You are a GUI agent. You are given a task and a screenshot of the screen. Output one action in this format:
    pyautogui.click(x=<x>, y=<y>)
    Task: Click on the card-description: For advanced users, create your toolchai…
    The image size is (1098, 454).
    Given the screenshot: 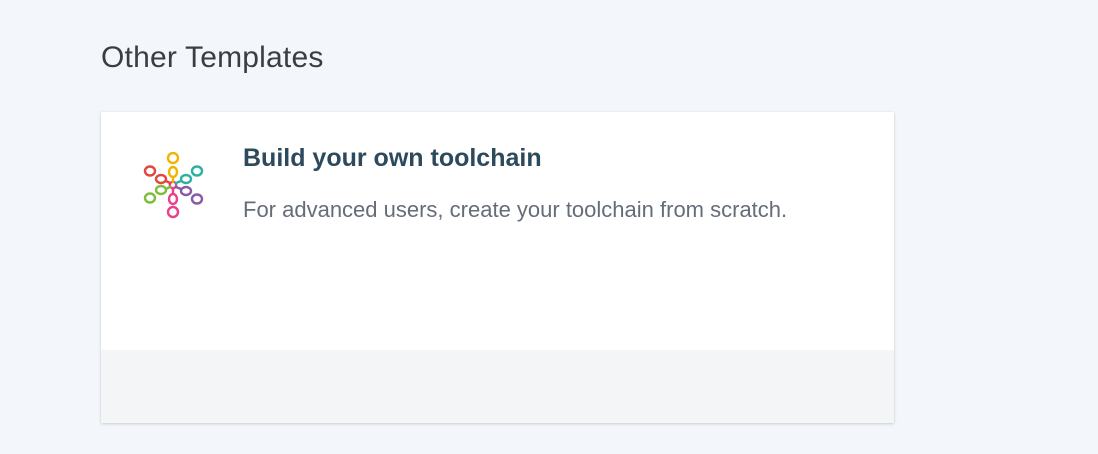 What is the action you would take?
    pyautogui.click(x=515, y=209)
    